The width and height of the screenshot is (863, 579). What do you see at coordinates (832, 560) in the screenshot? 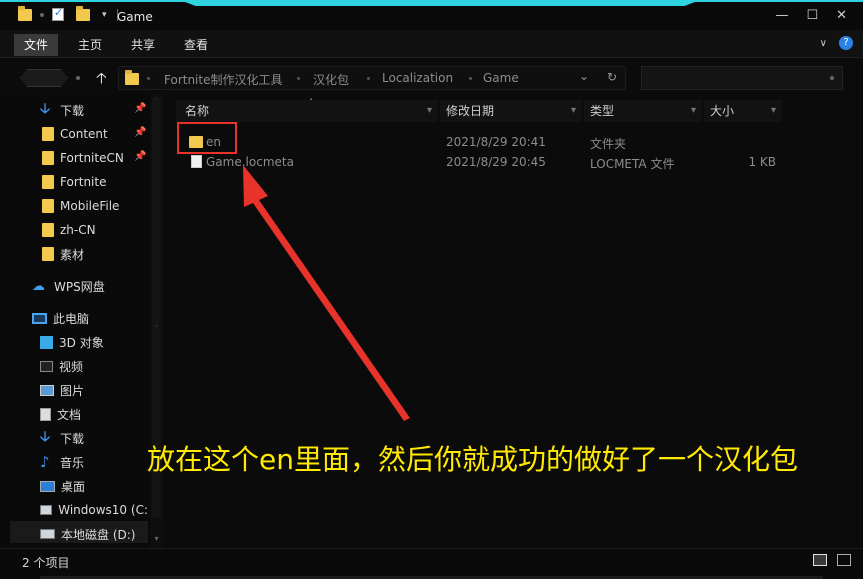
I see `view-toggle` at bounding box center [832, 560].